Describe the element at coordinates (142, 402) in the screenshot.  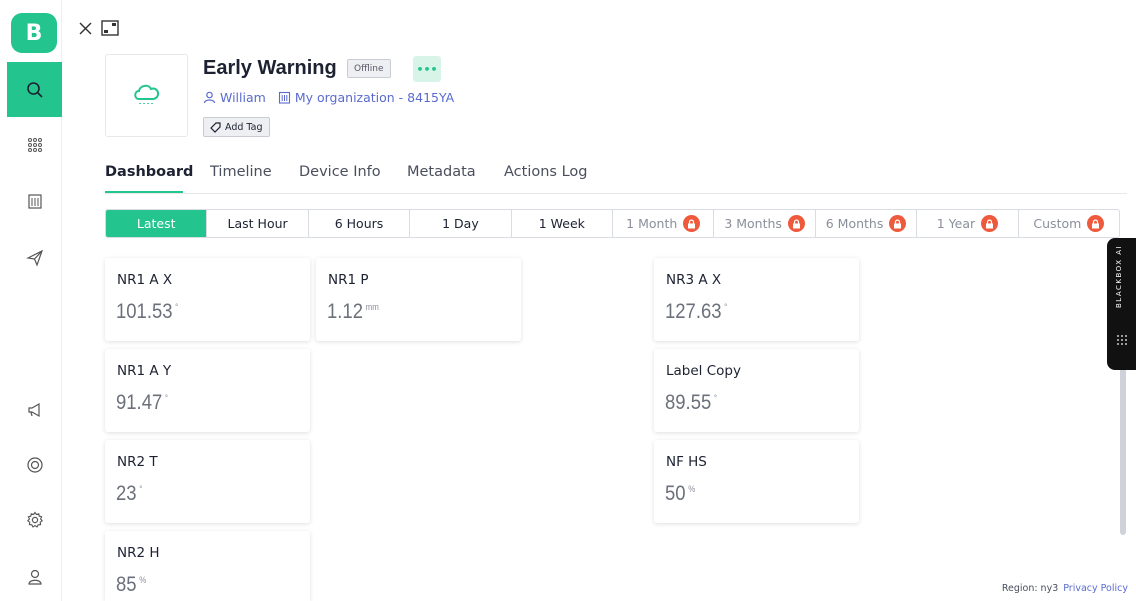
I see `widget-value: 91.47 °` at that location.